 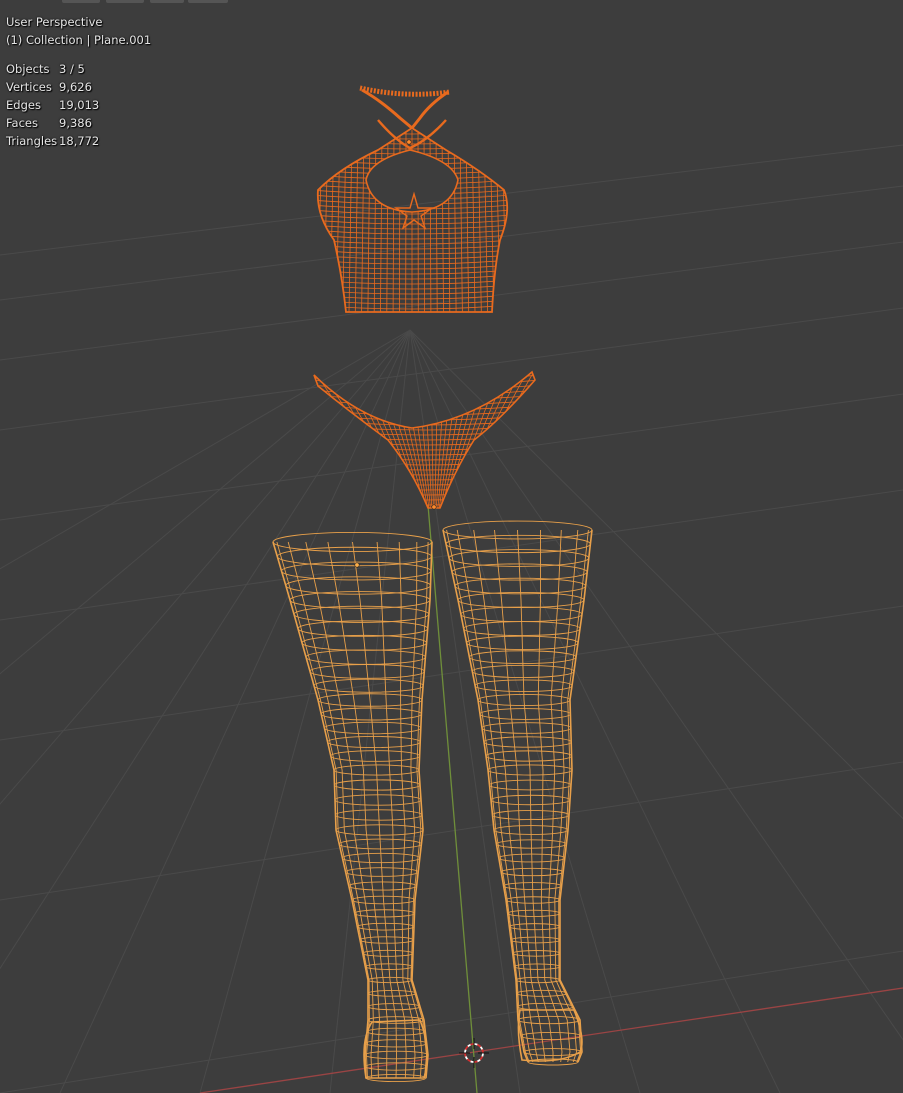 I want to click on bikini-bottom-mesh, so click(x=425, y=441).